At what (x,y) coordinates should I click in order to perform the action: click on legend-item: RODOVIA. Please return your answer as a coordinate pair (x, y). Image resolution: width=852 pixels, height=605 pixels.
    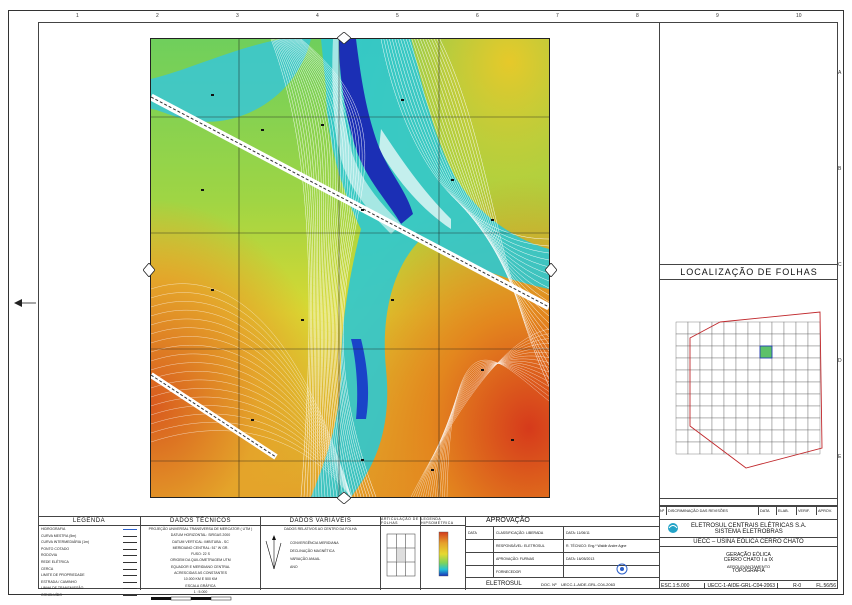
    Looking at the image, I should click on (89, 555).